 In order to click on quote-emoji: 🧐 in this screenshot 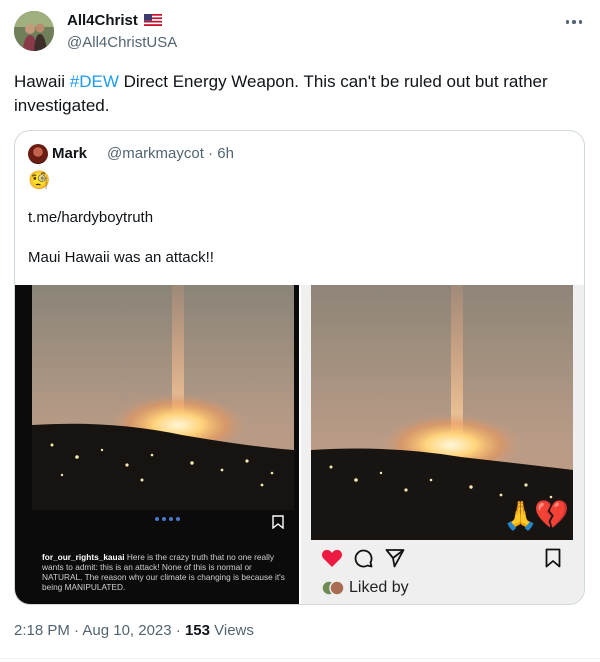, I will do `click(39, 180)`.